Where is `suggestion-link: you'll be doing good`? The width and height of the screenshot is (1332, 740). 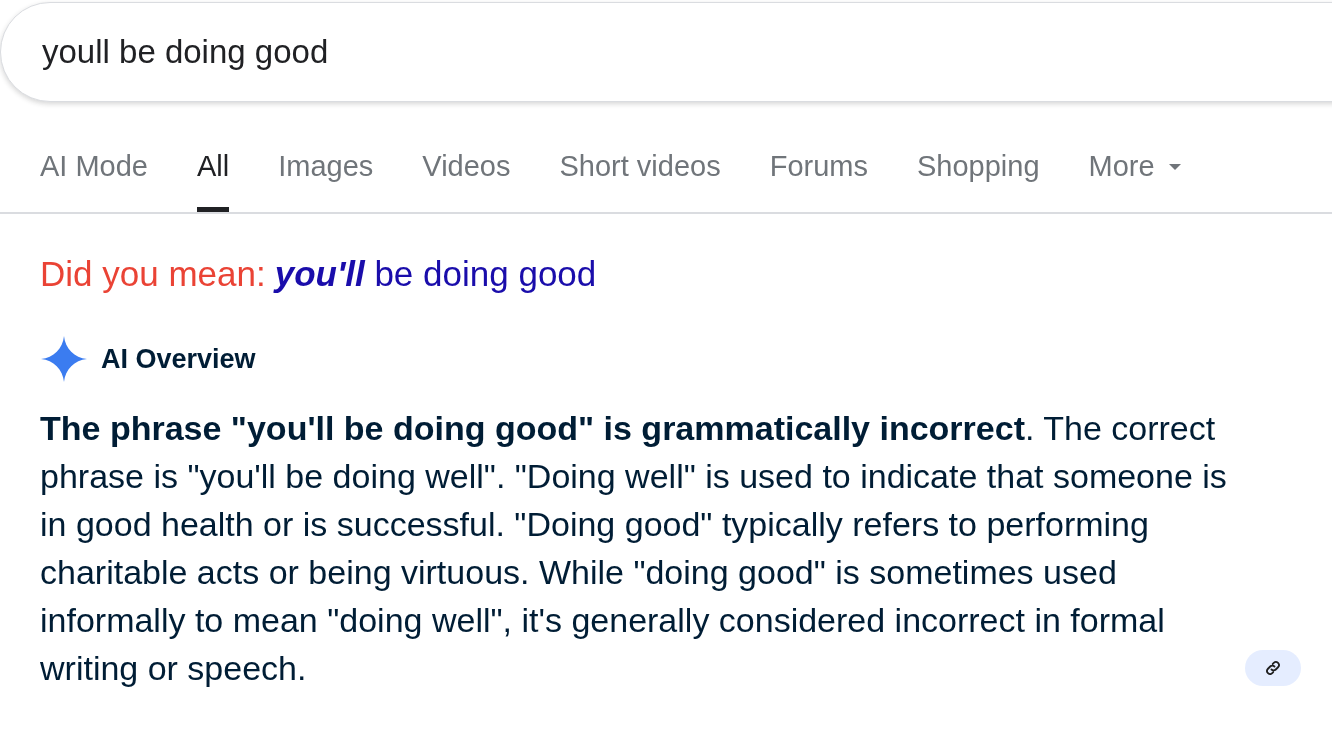
suggestion-link: you'll be doing good is located at coordinates (435, 274).